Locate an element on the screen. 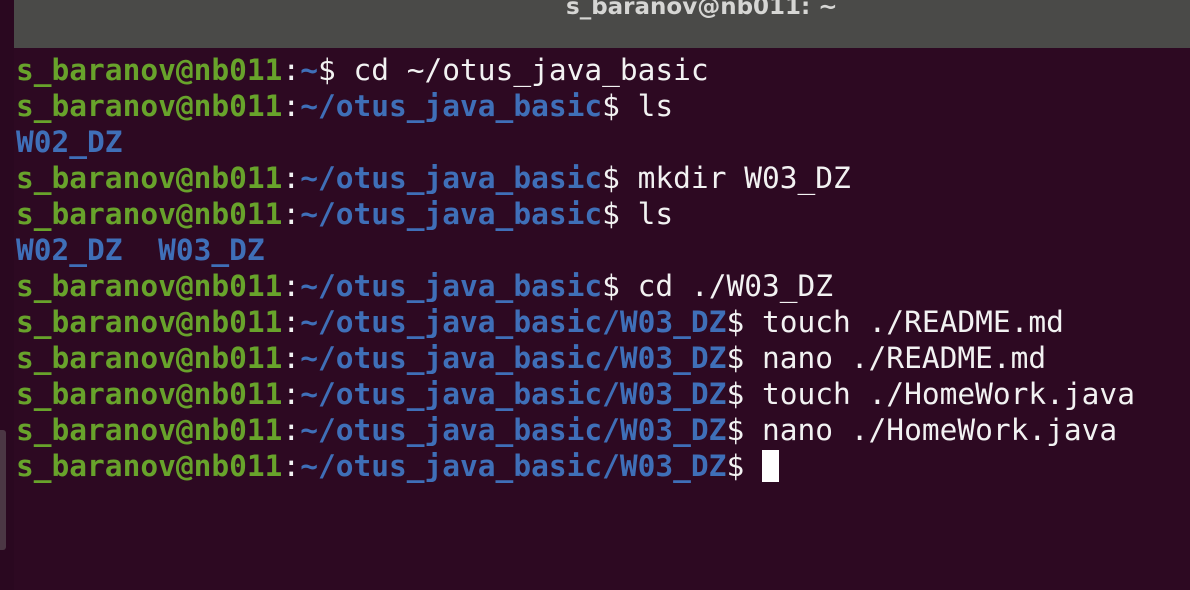 This screenshot has width=1190, height=590. prompt-path: ~ is located at coordinates (309, 70).